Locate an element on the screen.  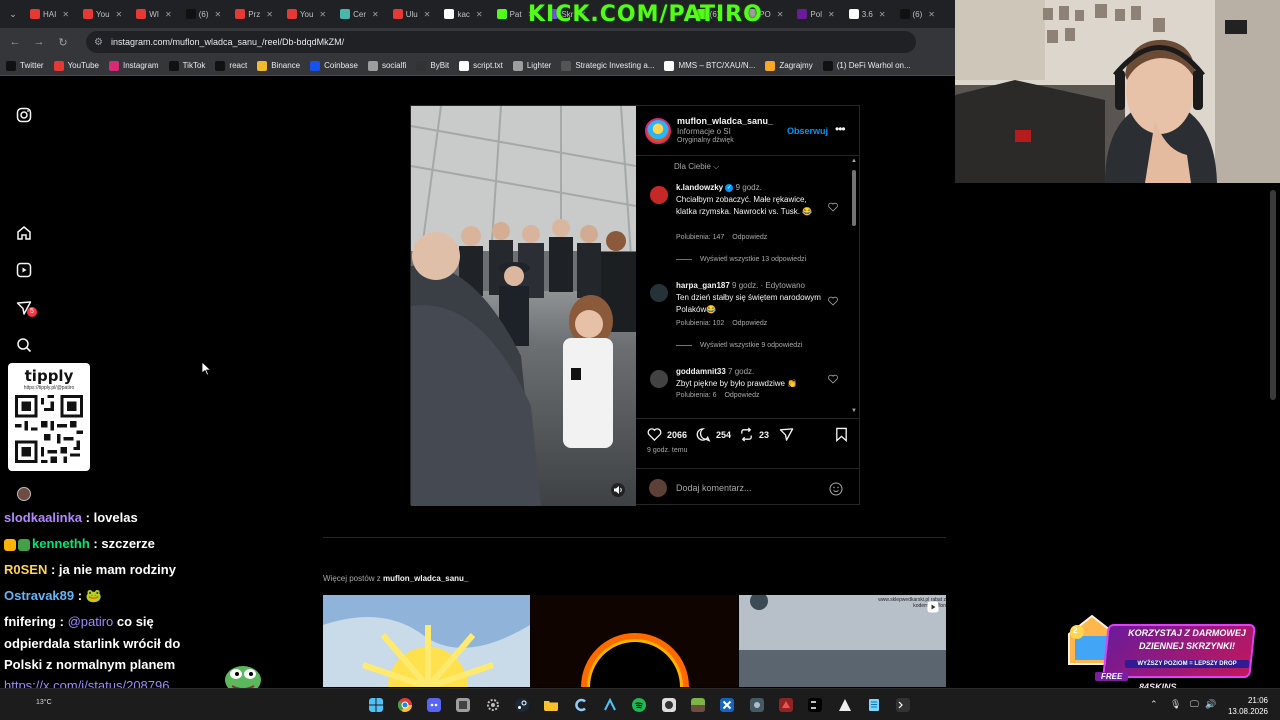
chrome-icon is located at coordinates (405, 705).